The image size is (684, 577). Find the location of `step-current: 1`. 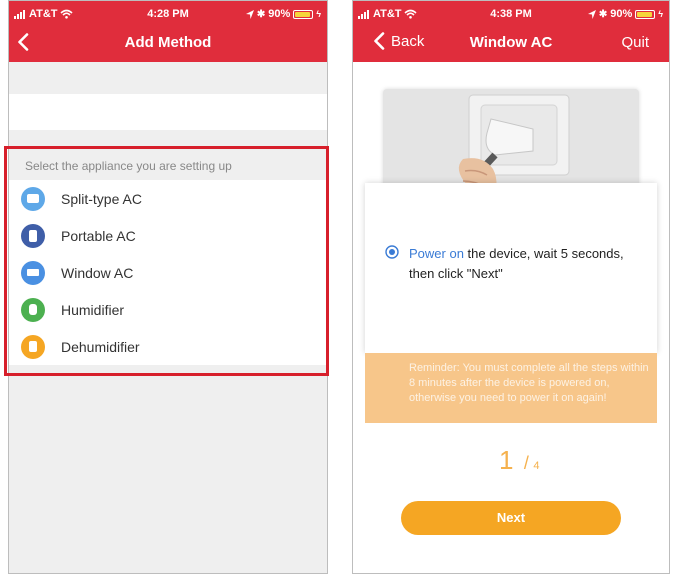

step-current: 1 is located at coordinates (506, 460).